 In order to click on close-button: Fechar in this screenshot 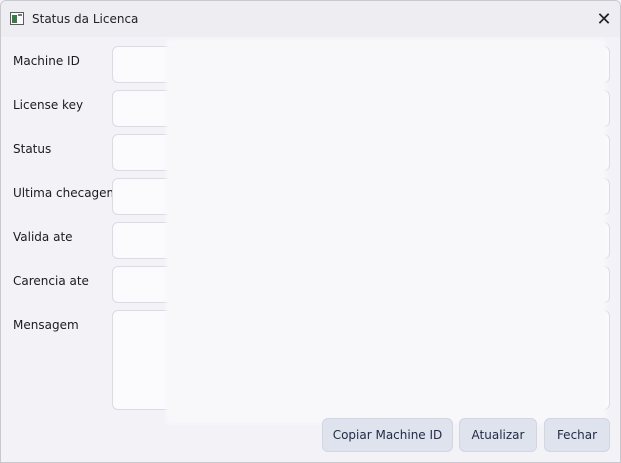, I will do `click(577, 435)`.